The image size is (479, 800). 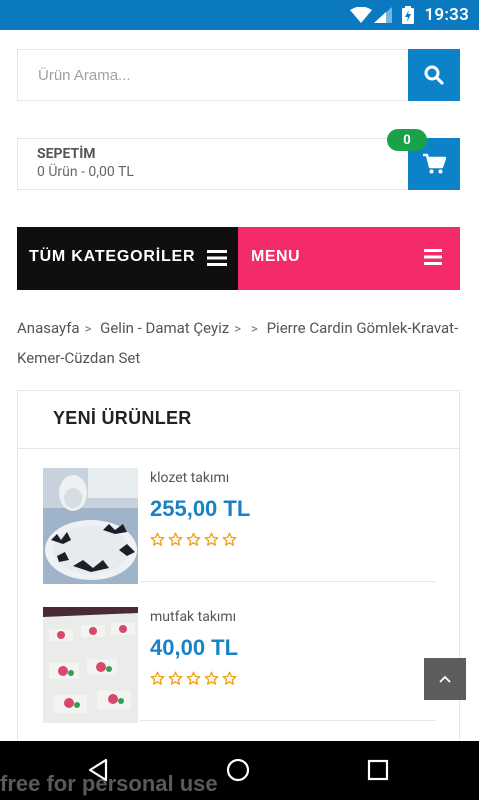 I want to click on all-categories-label: TÜM KATEGORİLER, so click(x=112, y=256).